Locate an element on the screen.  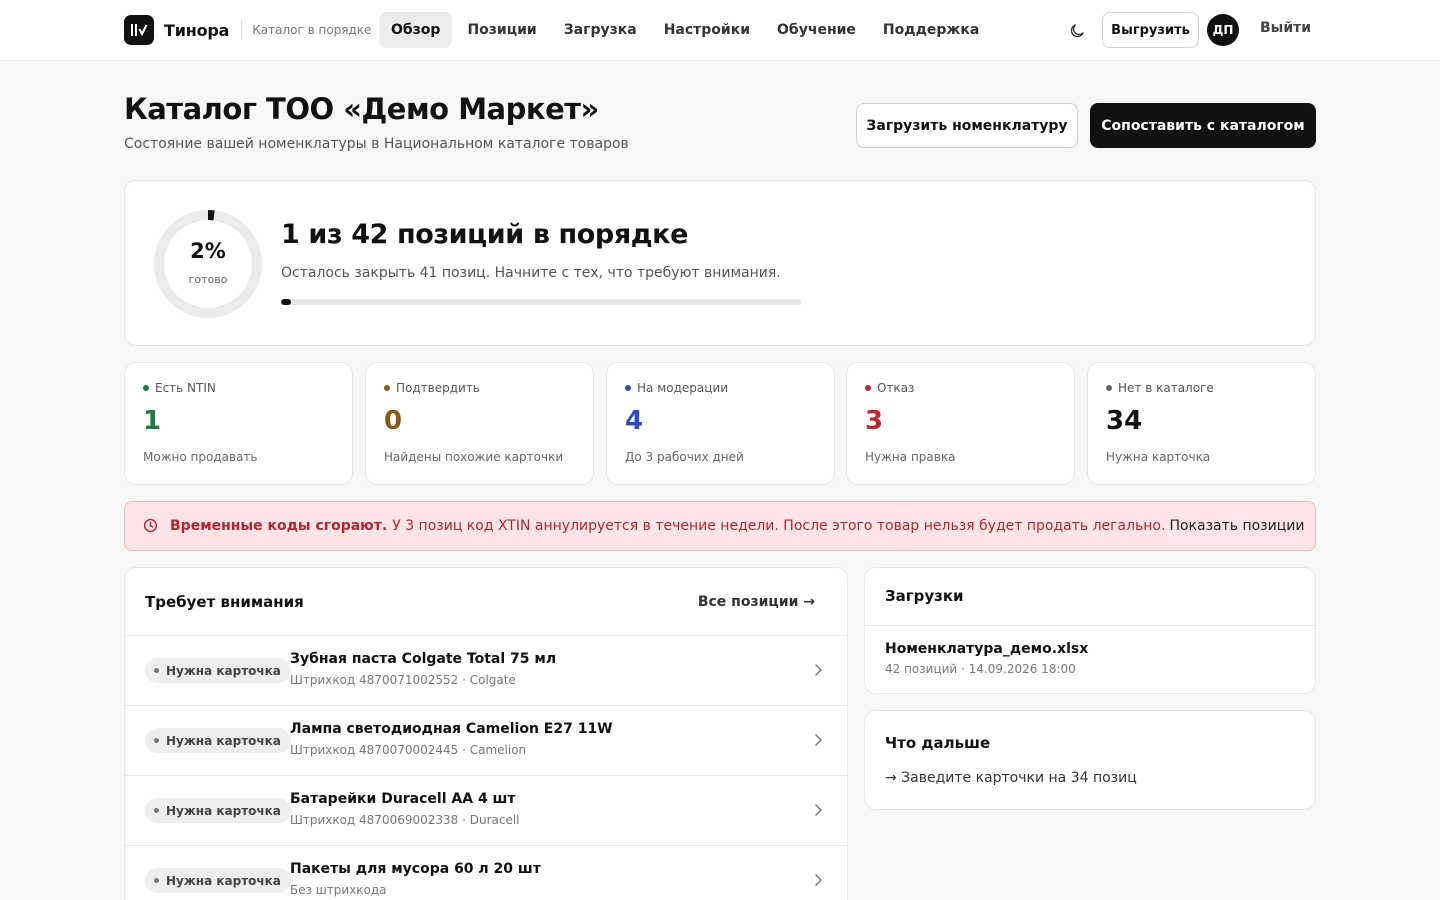
brand: Тинора Каталог в порядке is located at coordinates (247, 30).